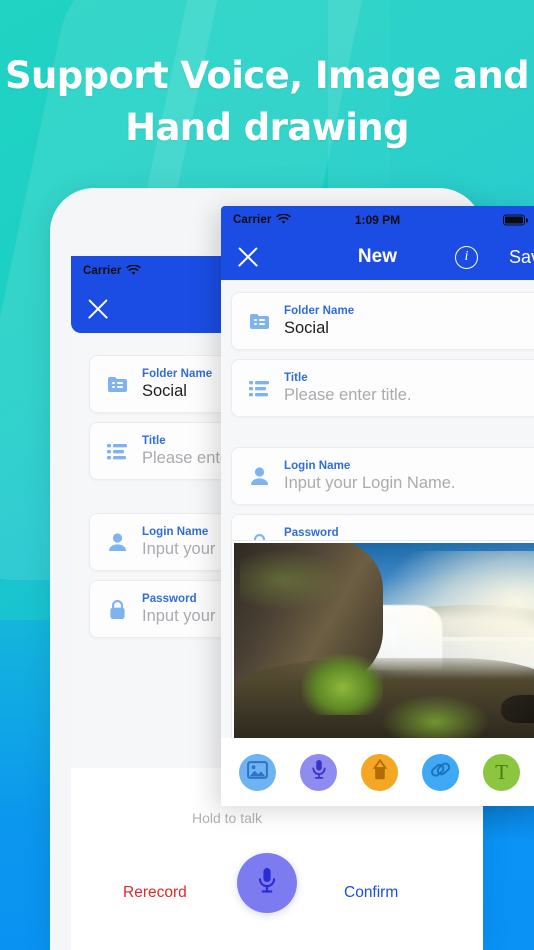 The image size is (534, 950). What do you see at coordinates (134, 272) in the screenshot?
I see `wifi-icon` at bounding box center [134, 272].